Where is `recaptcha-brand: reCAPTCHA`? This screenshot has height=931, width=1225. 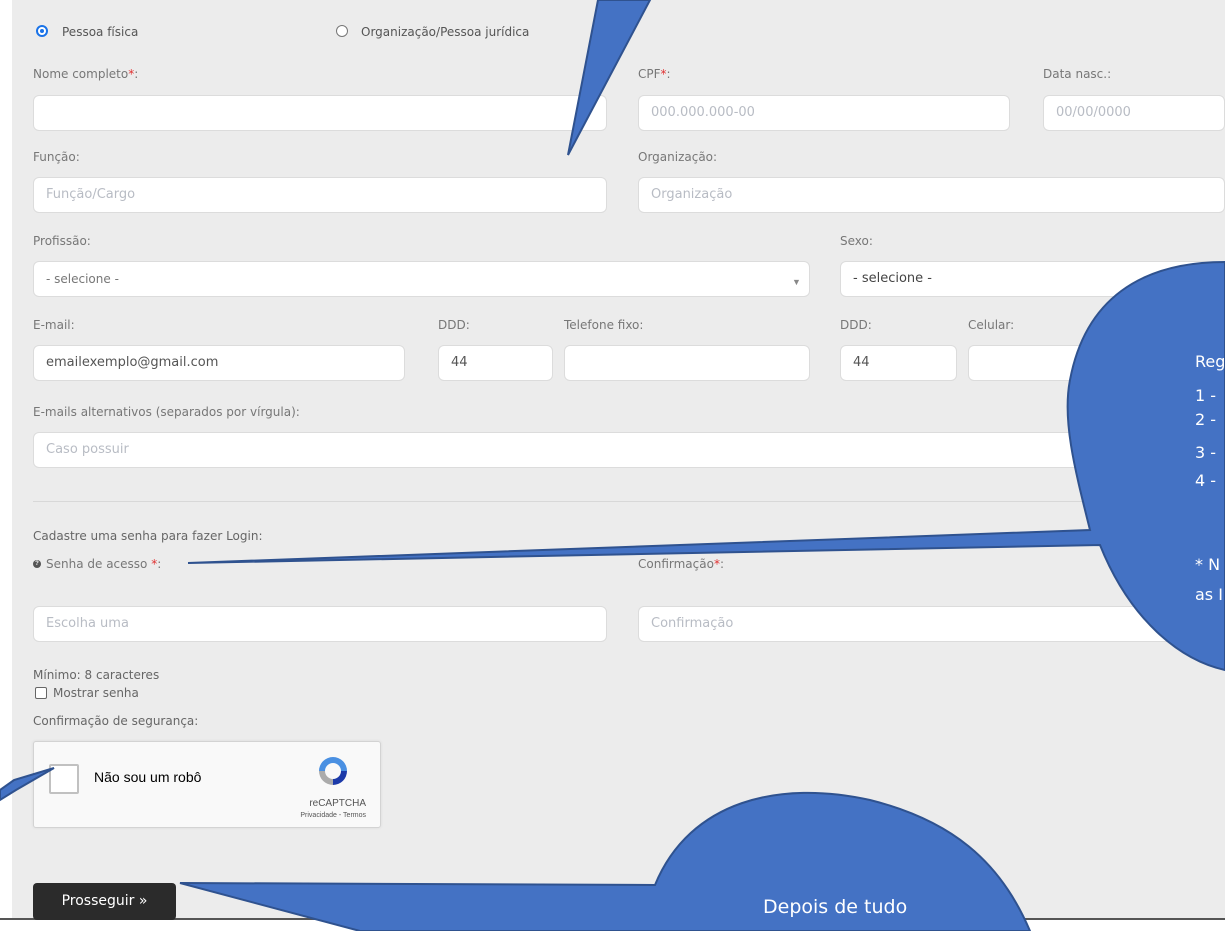
recaptcha-brand: reCAPTCHA is located at coordinates (337, 803).